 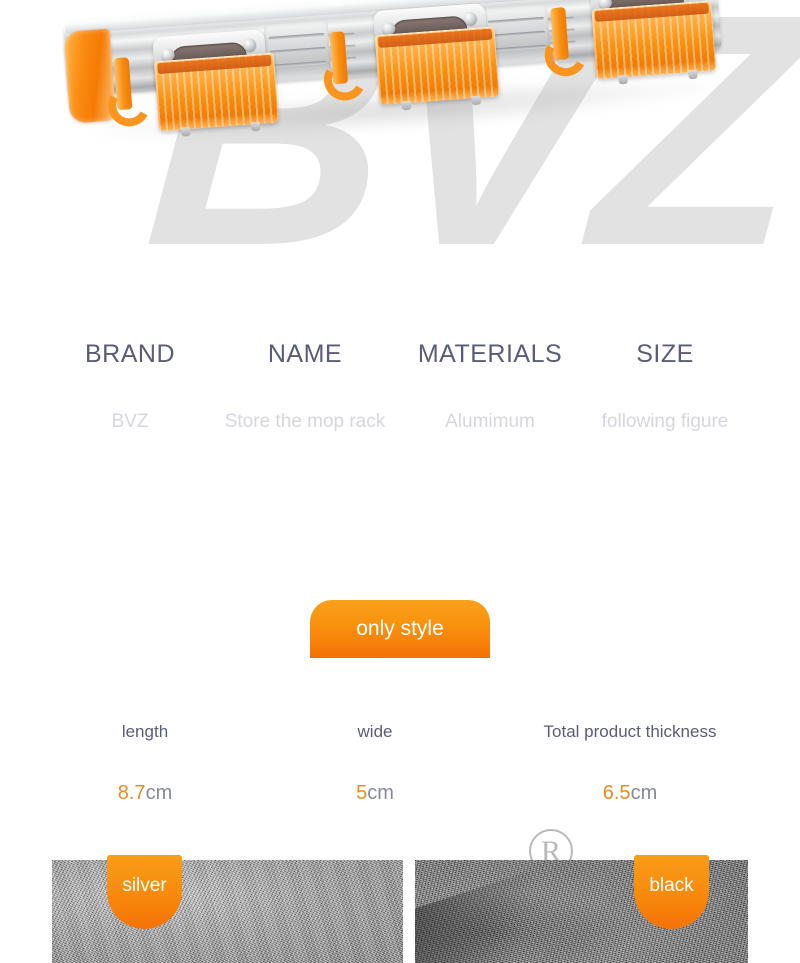 I want to click on dimension-length-unit: cm, so click(x=159, y=793).